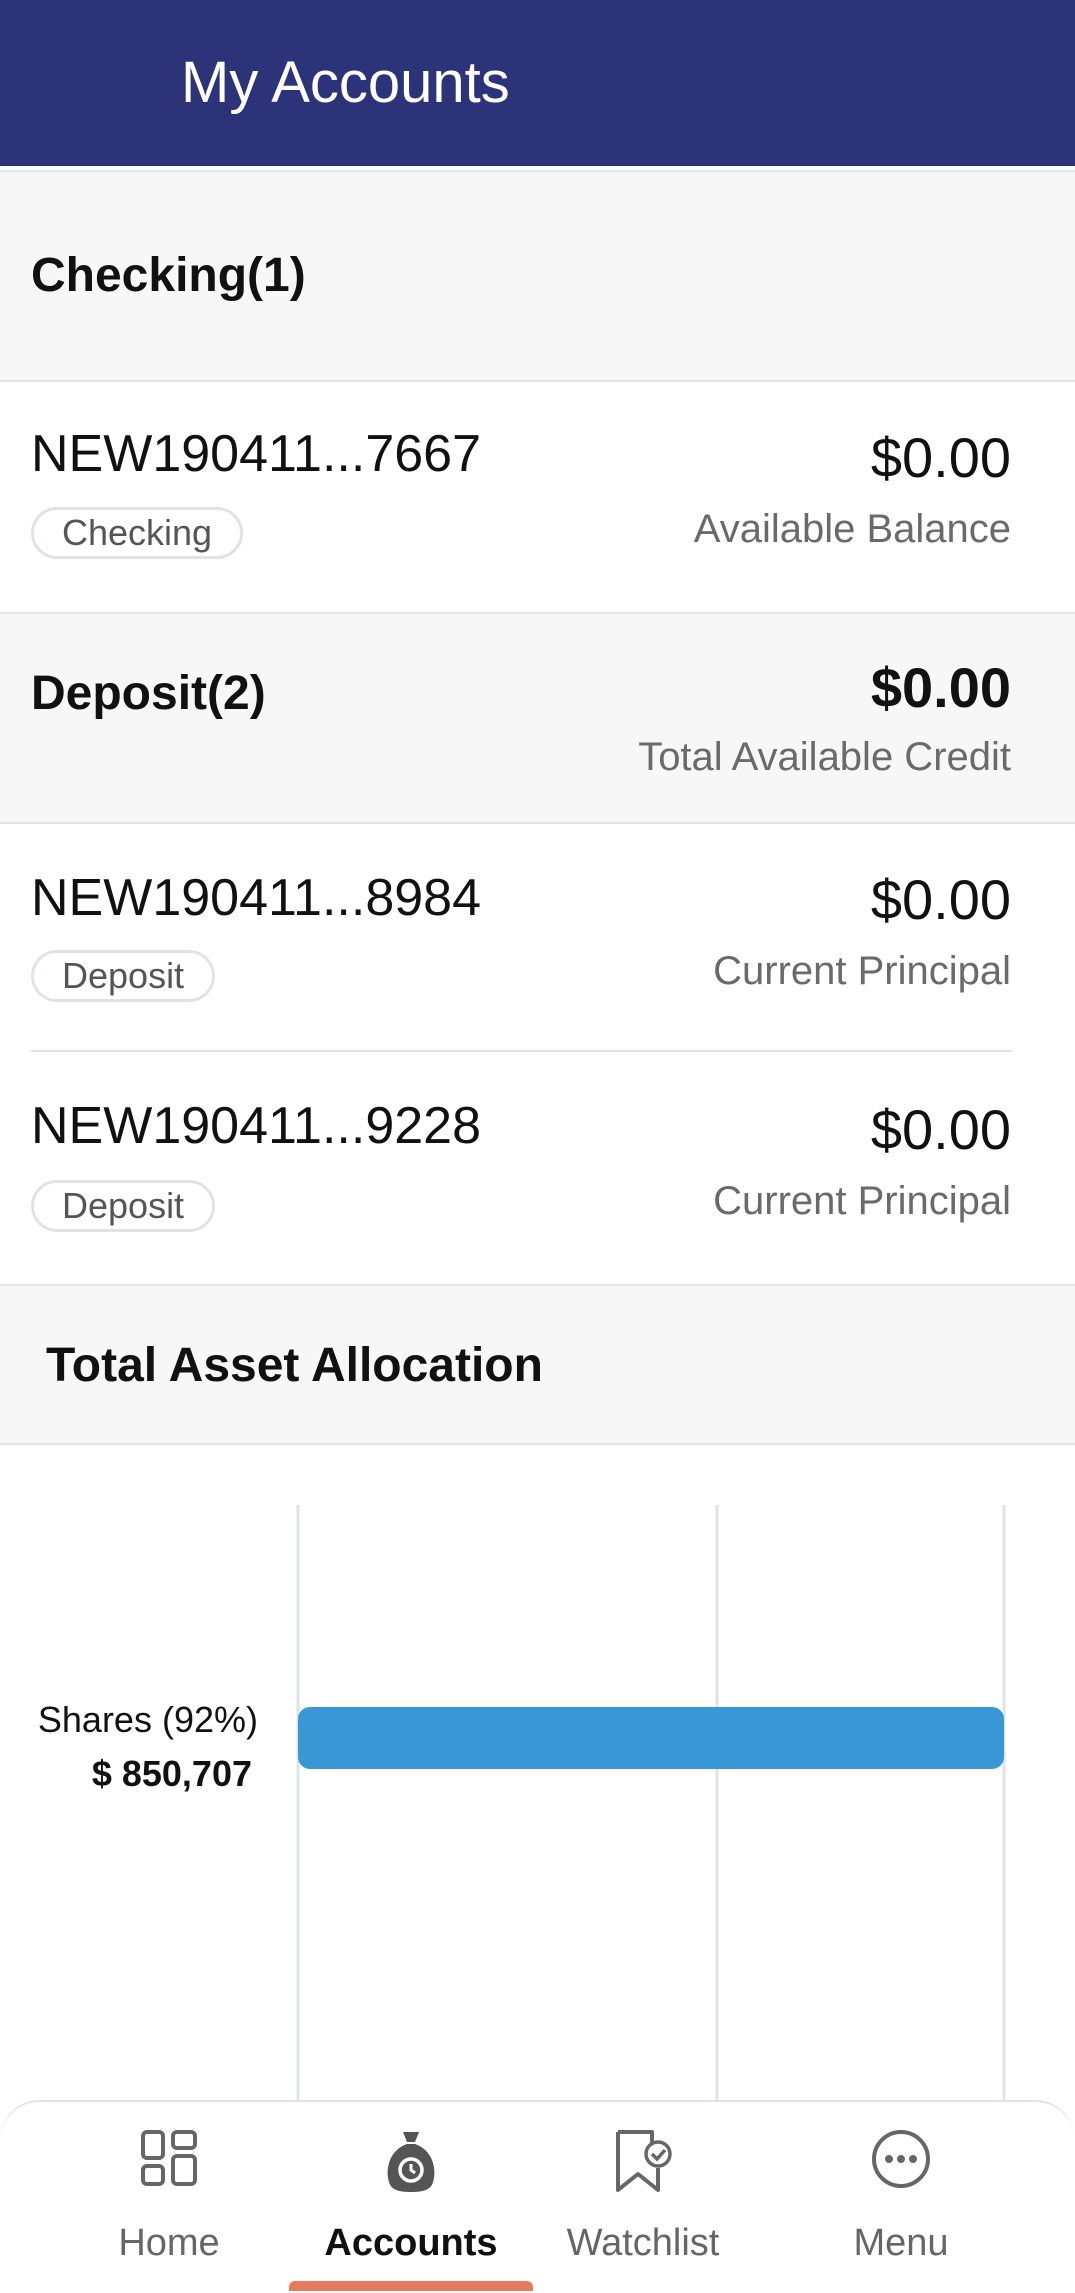  What do you see at coordinates (169, 2243) in the screenshot?
I see `nav-label-home: Home` at bounding box center [169, 2243].